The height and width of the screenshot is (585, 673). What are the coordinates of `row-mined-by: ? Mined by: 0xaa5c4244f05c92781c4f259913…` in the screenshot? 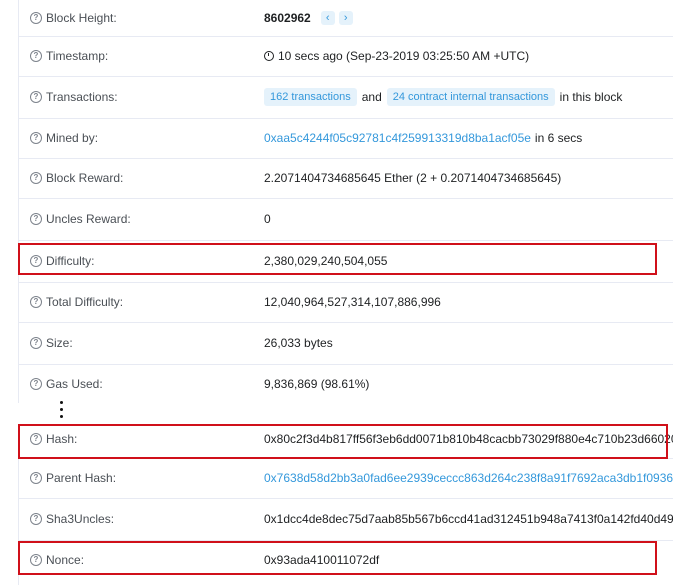 It's located at (346, 138).